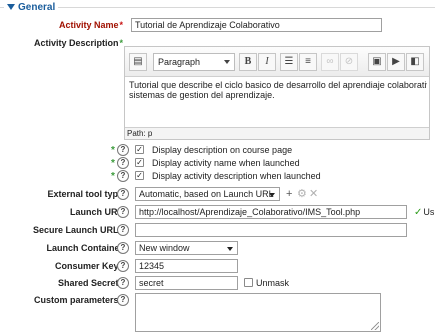 The width and height of the screenshot is (435, 334). Describe the element at coordinates (330, 62) in the screenshot. I see `link-button: ∞` at that location.